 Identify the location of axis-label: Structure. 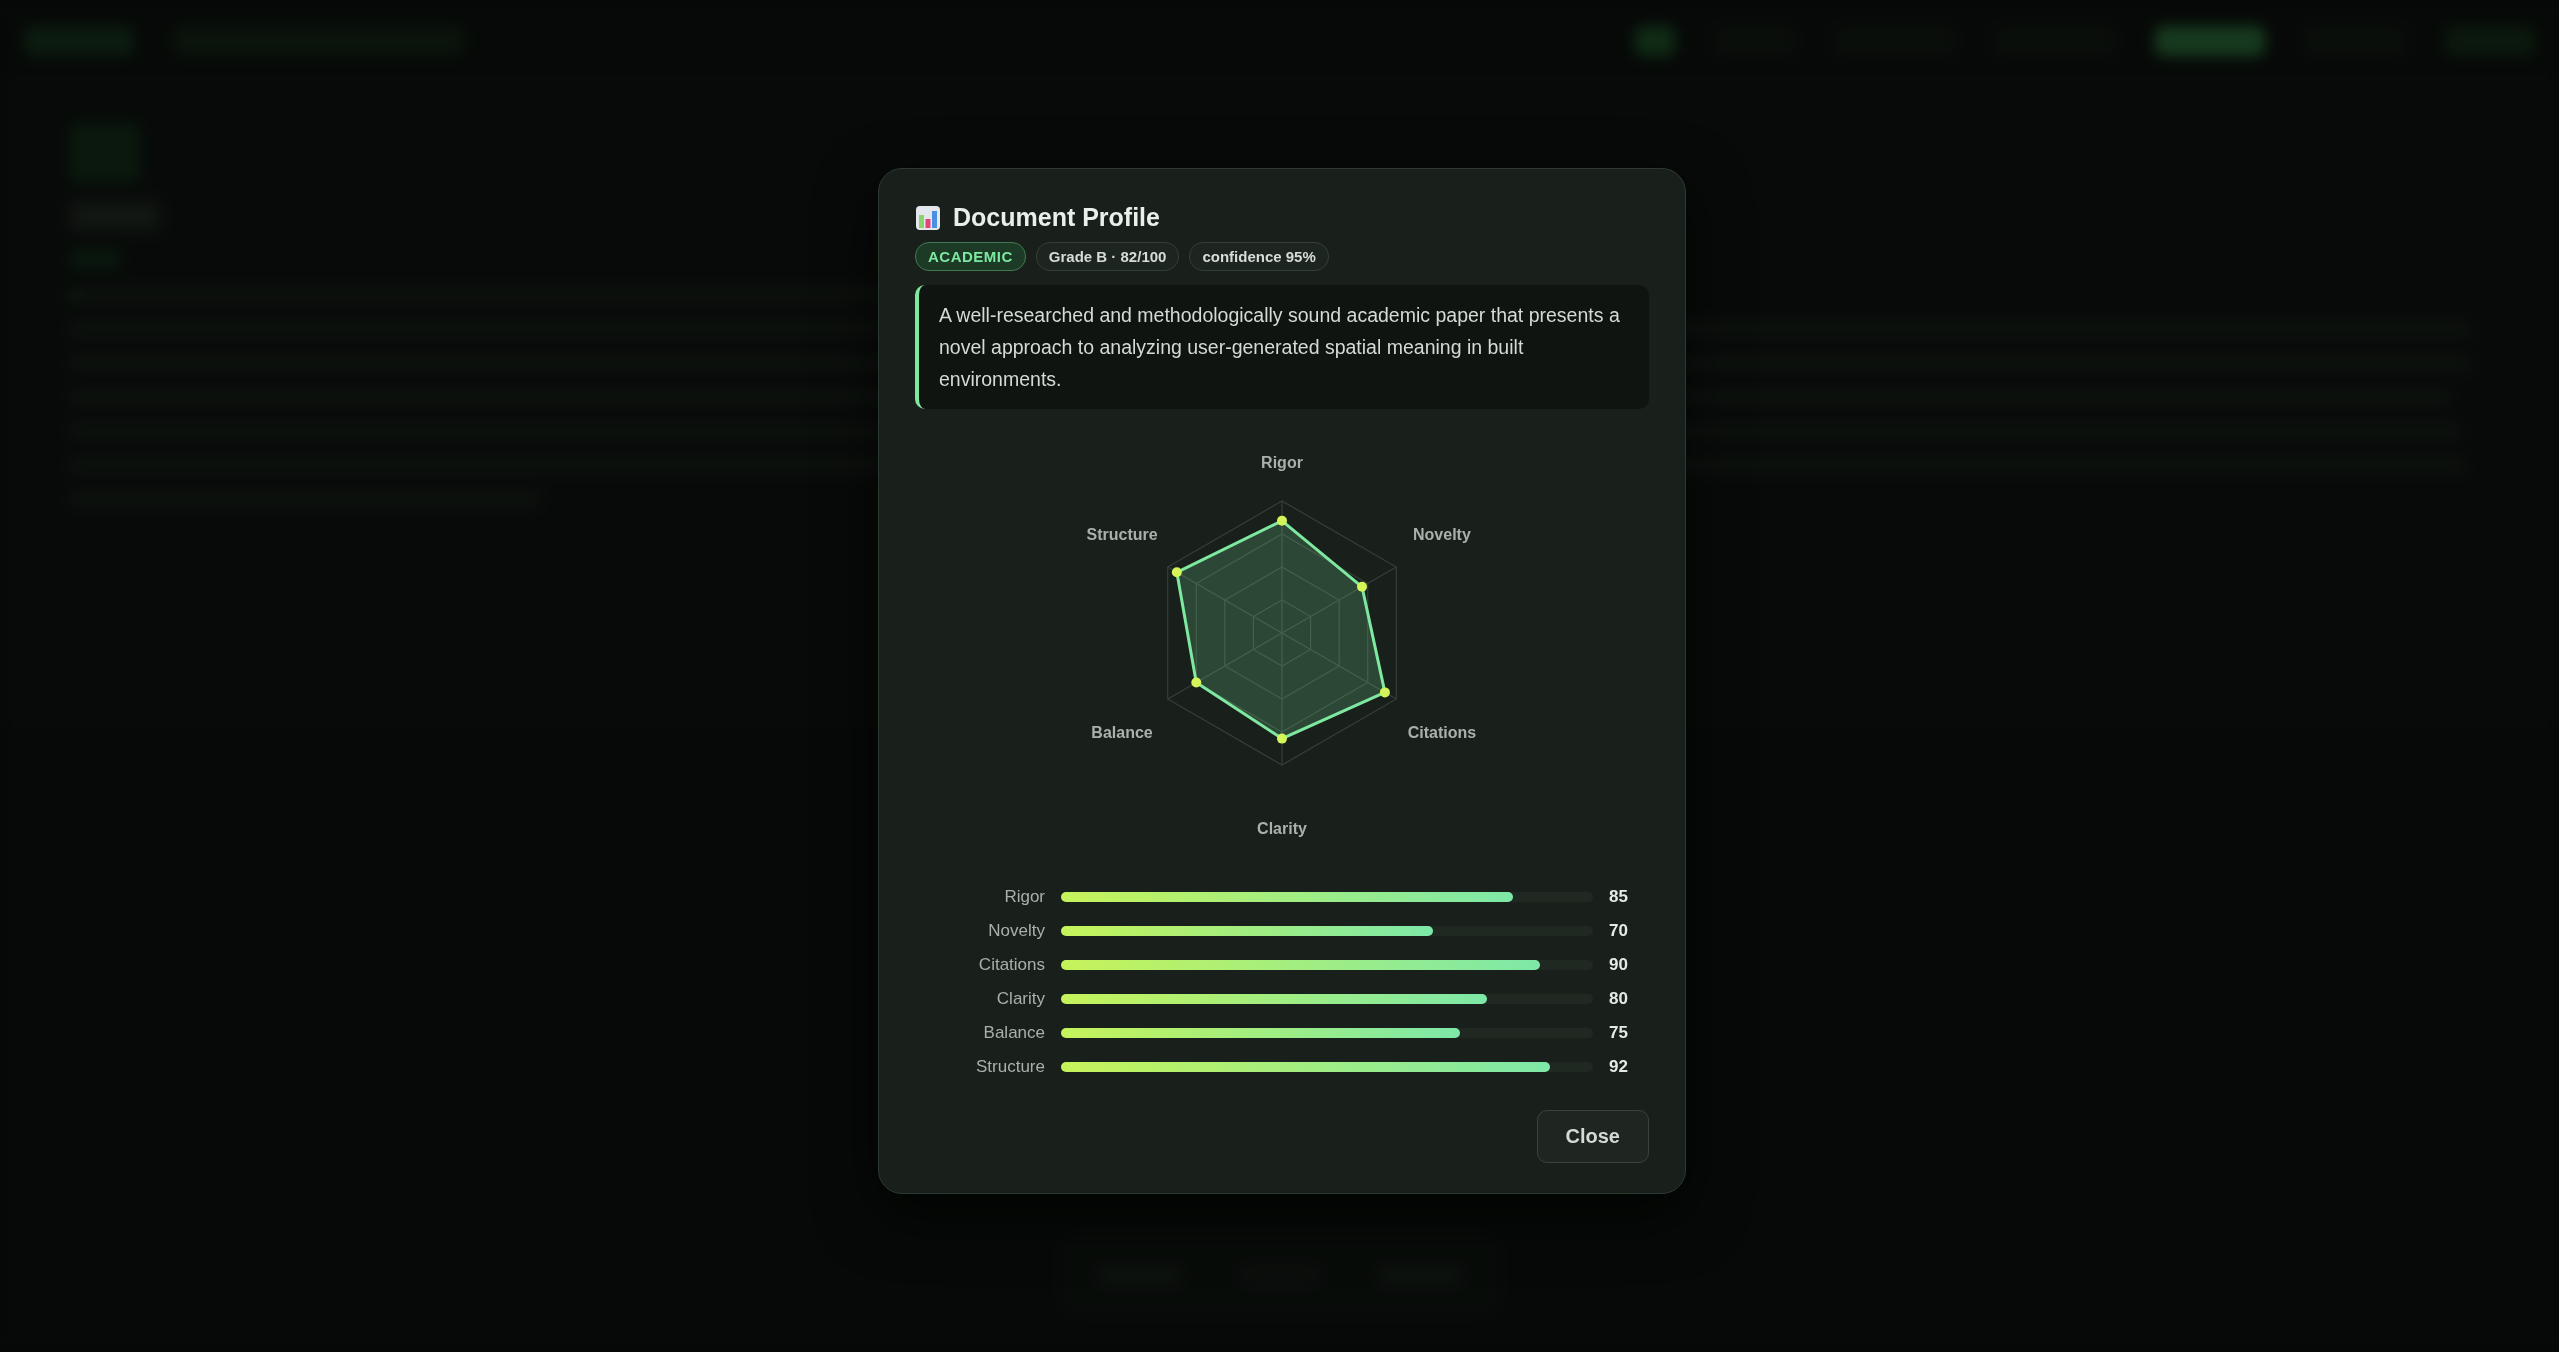
(1122, 535).